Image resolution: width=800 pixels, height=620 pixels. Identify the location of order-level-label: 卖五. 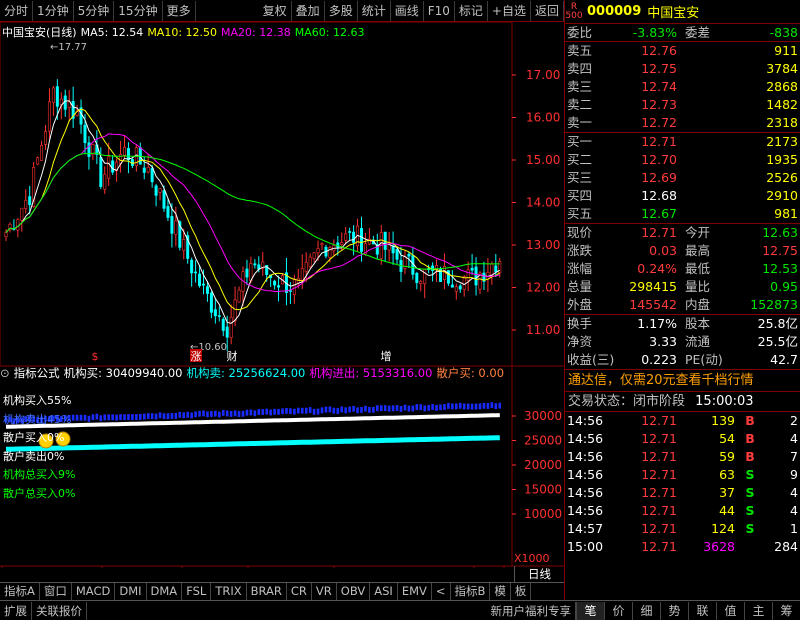
(580, 50).